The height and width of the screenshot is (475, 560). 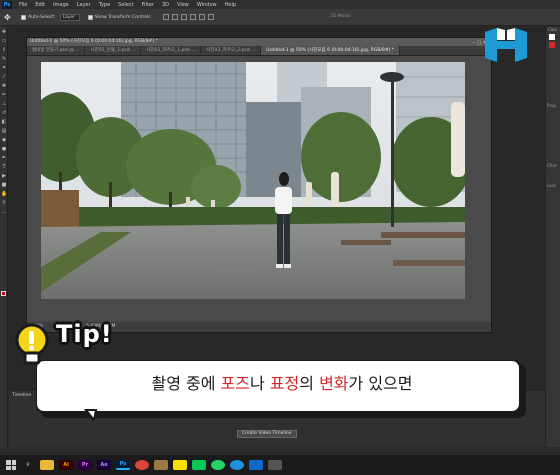 I want to click on color-panel-header: Colo, so click(x=553, y=29).